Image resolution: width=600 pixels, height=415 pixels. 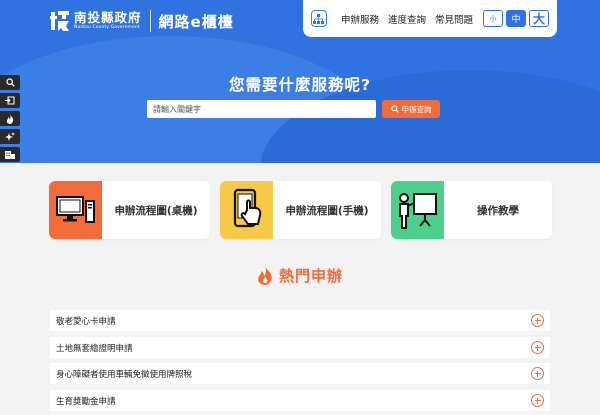 I want to click on sitemap-button, so click(x=319, y=18).